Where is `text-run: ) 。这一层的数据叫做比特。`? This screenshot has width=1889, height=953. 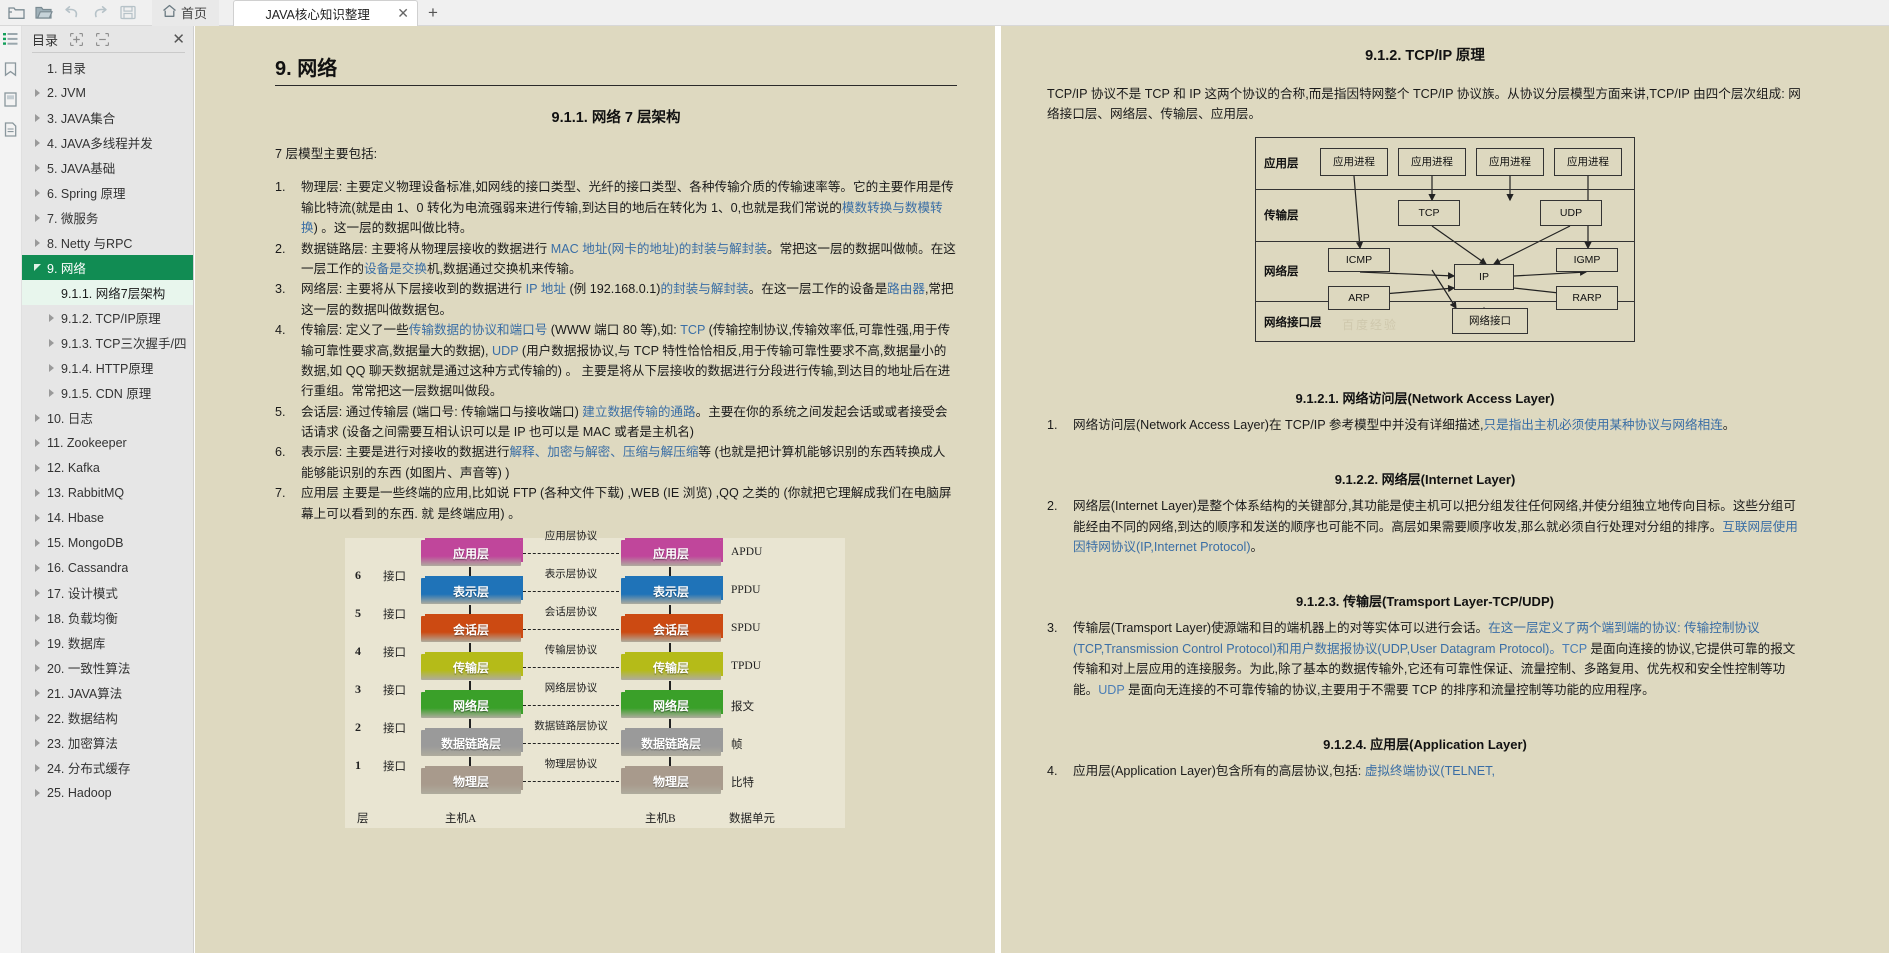 text-run: ) 。这一层的数据叫做比特。 is located at coordinates (393, 228).